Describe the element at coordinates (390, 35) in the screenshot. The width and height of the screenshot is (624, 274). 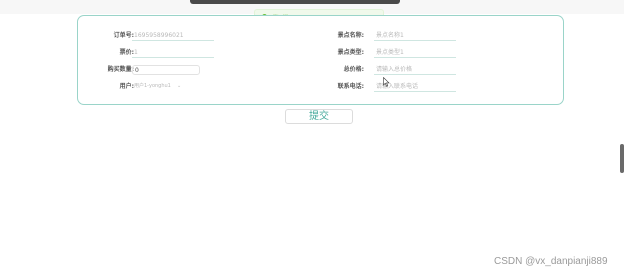
I see `scenic-name-placeholder: 景点名称1` at that location.